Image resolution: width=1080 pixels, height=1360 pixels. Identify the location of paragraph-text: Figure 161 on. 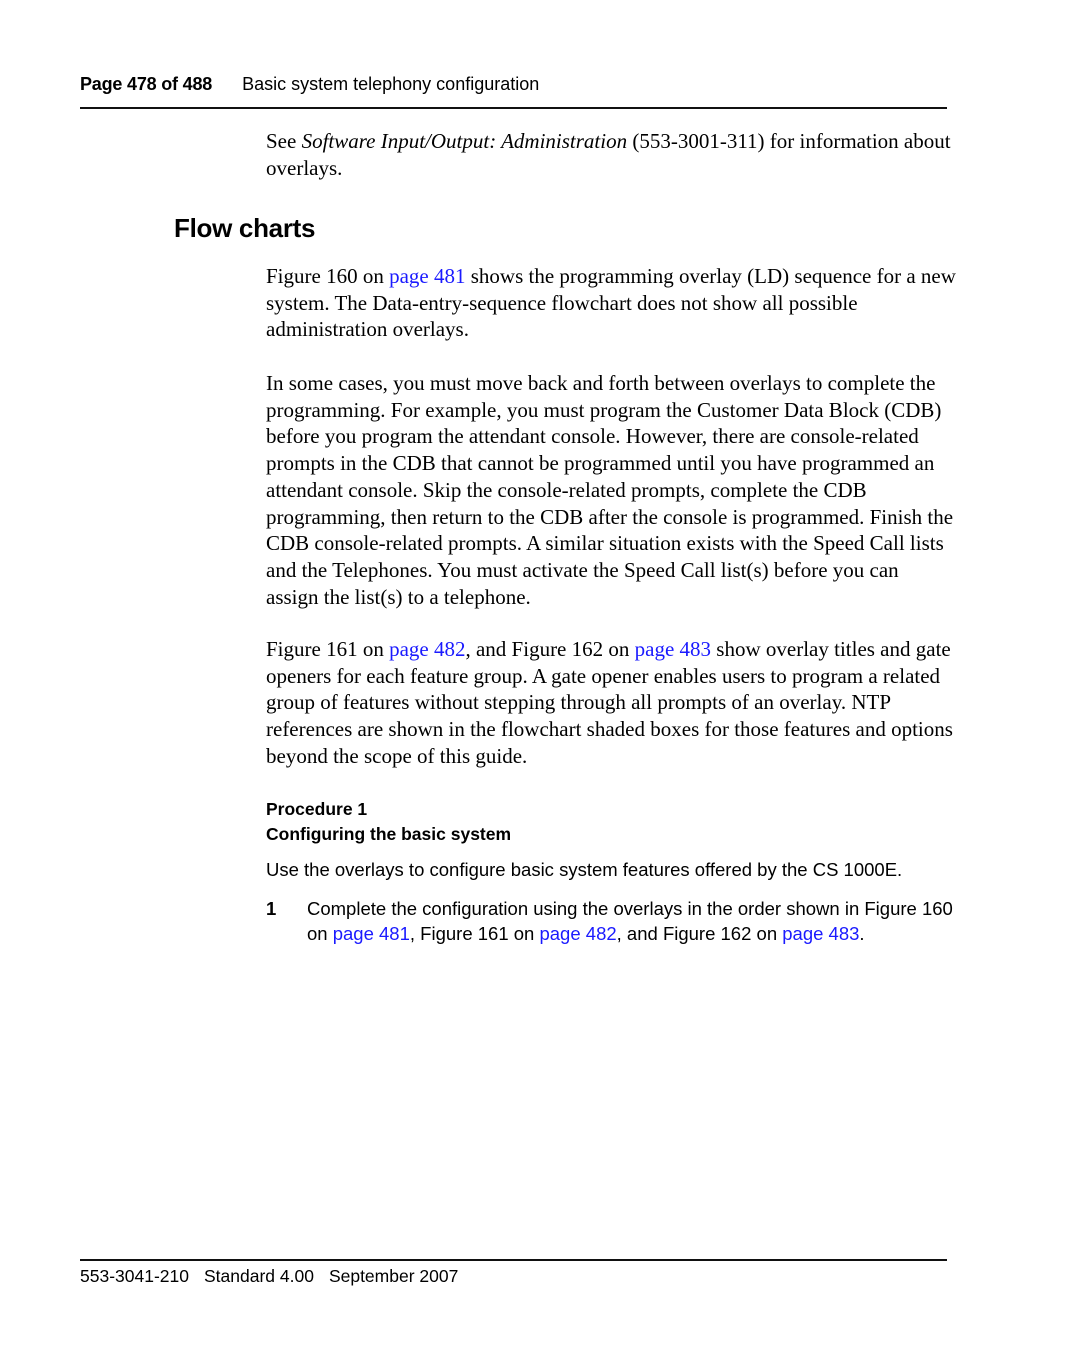
(328, 649).